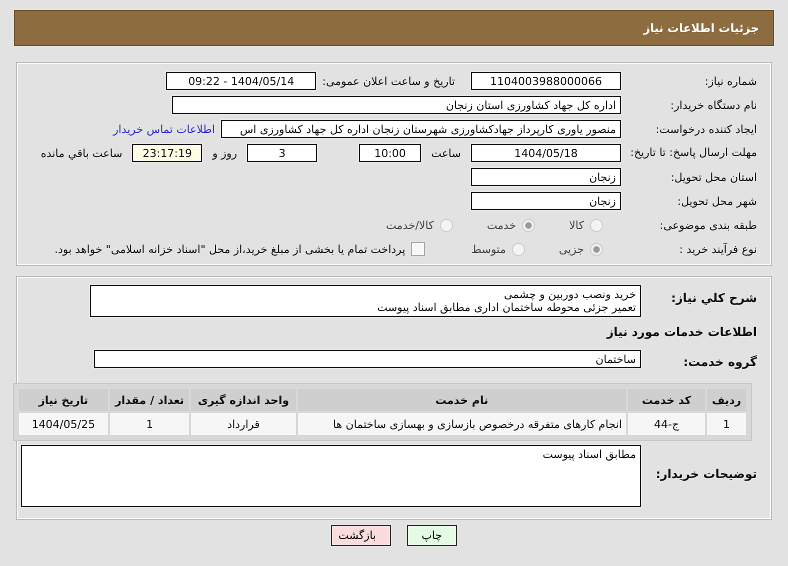  What do you see at coordinates (388, 81) in the screenshot?
I see `field-label: تاریخ و ساعت اعلان عمومی:` at bounding box center [388, 81].